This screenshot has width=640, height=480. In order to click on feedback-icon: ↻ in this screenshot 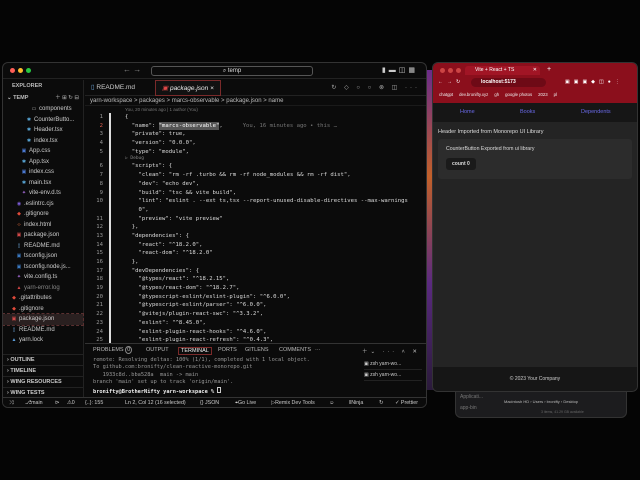, I will do `click(381, 402)`.